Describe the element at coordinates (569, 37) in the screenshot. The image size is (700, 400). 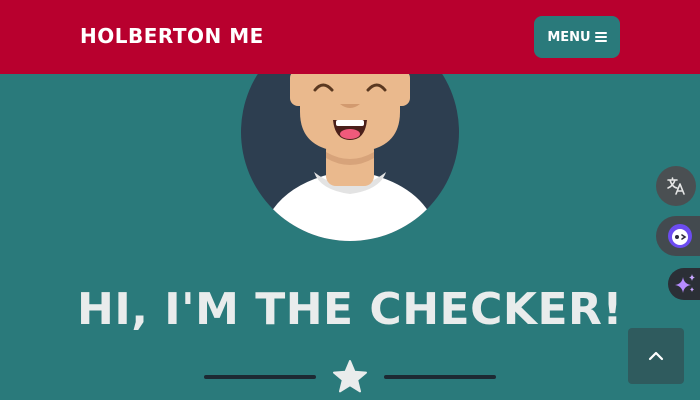
I see `menu-label: MENU` at that location.